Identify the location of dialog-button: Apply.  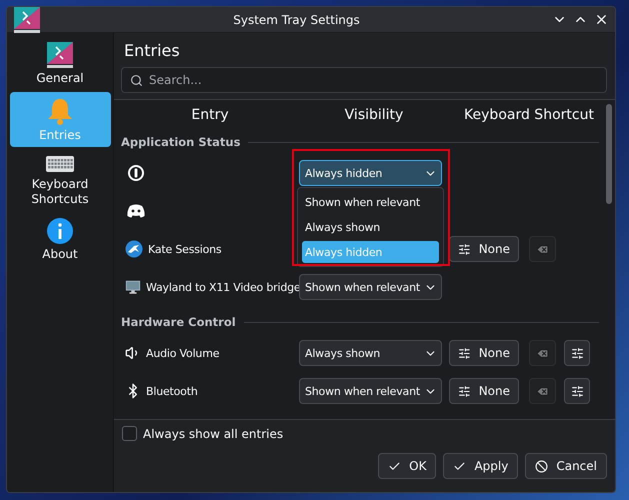
(480, 466).